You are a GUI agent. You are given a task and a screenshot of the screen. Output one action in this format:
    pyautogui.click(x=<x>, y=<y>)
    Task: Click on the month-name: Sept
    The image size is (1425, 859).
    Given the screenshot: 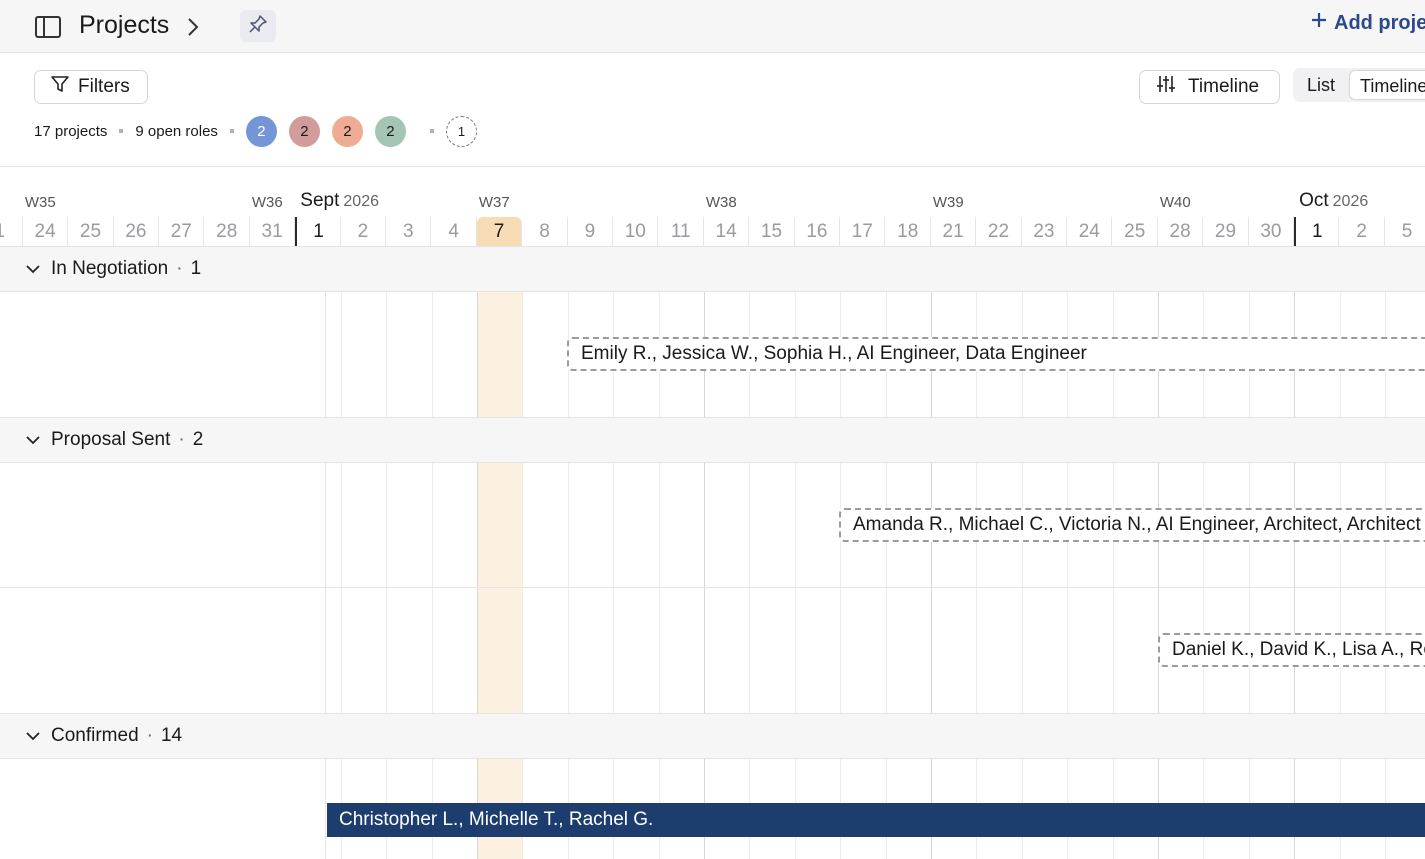 What is the action you would take?
    pyautogui.click(x=320, y=200)
    